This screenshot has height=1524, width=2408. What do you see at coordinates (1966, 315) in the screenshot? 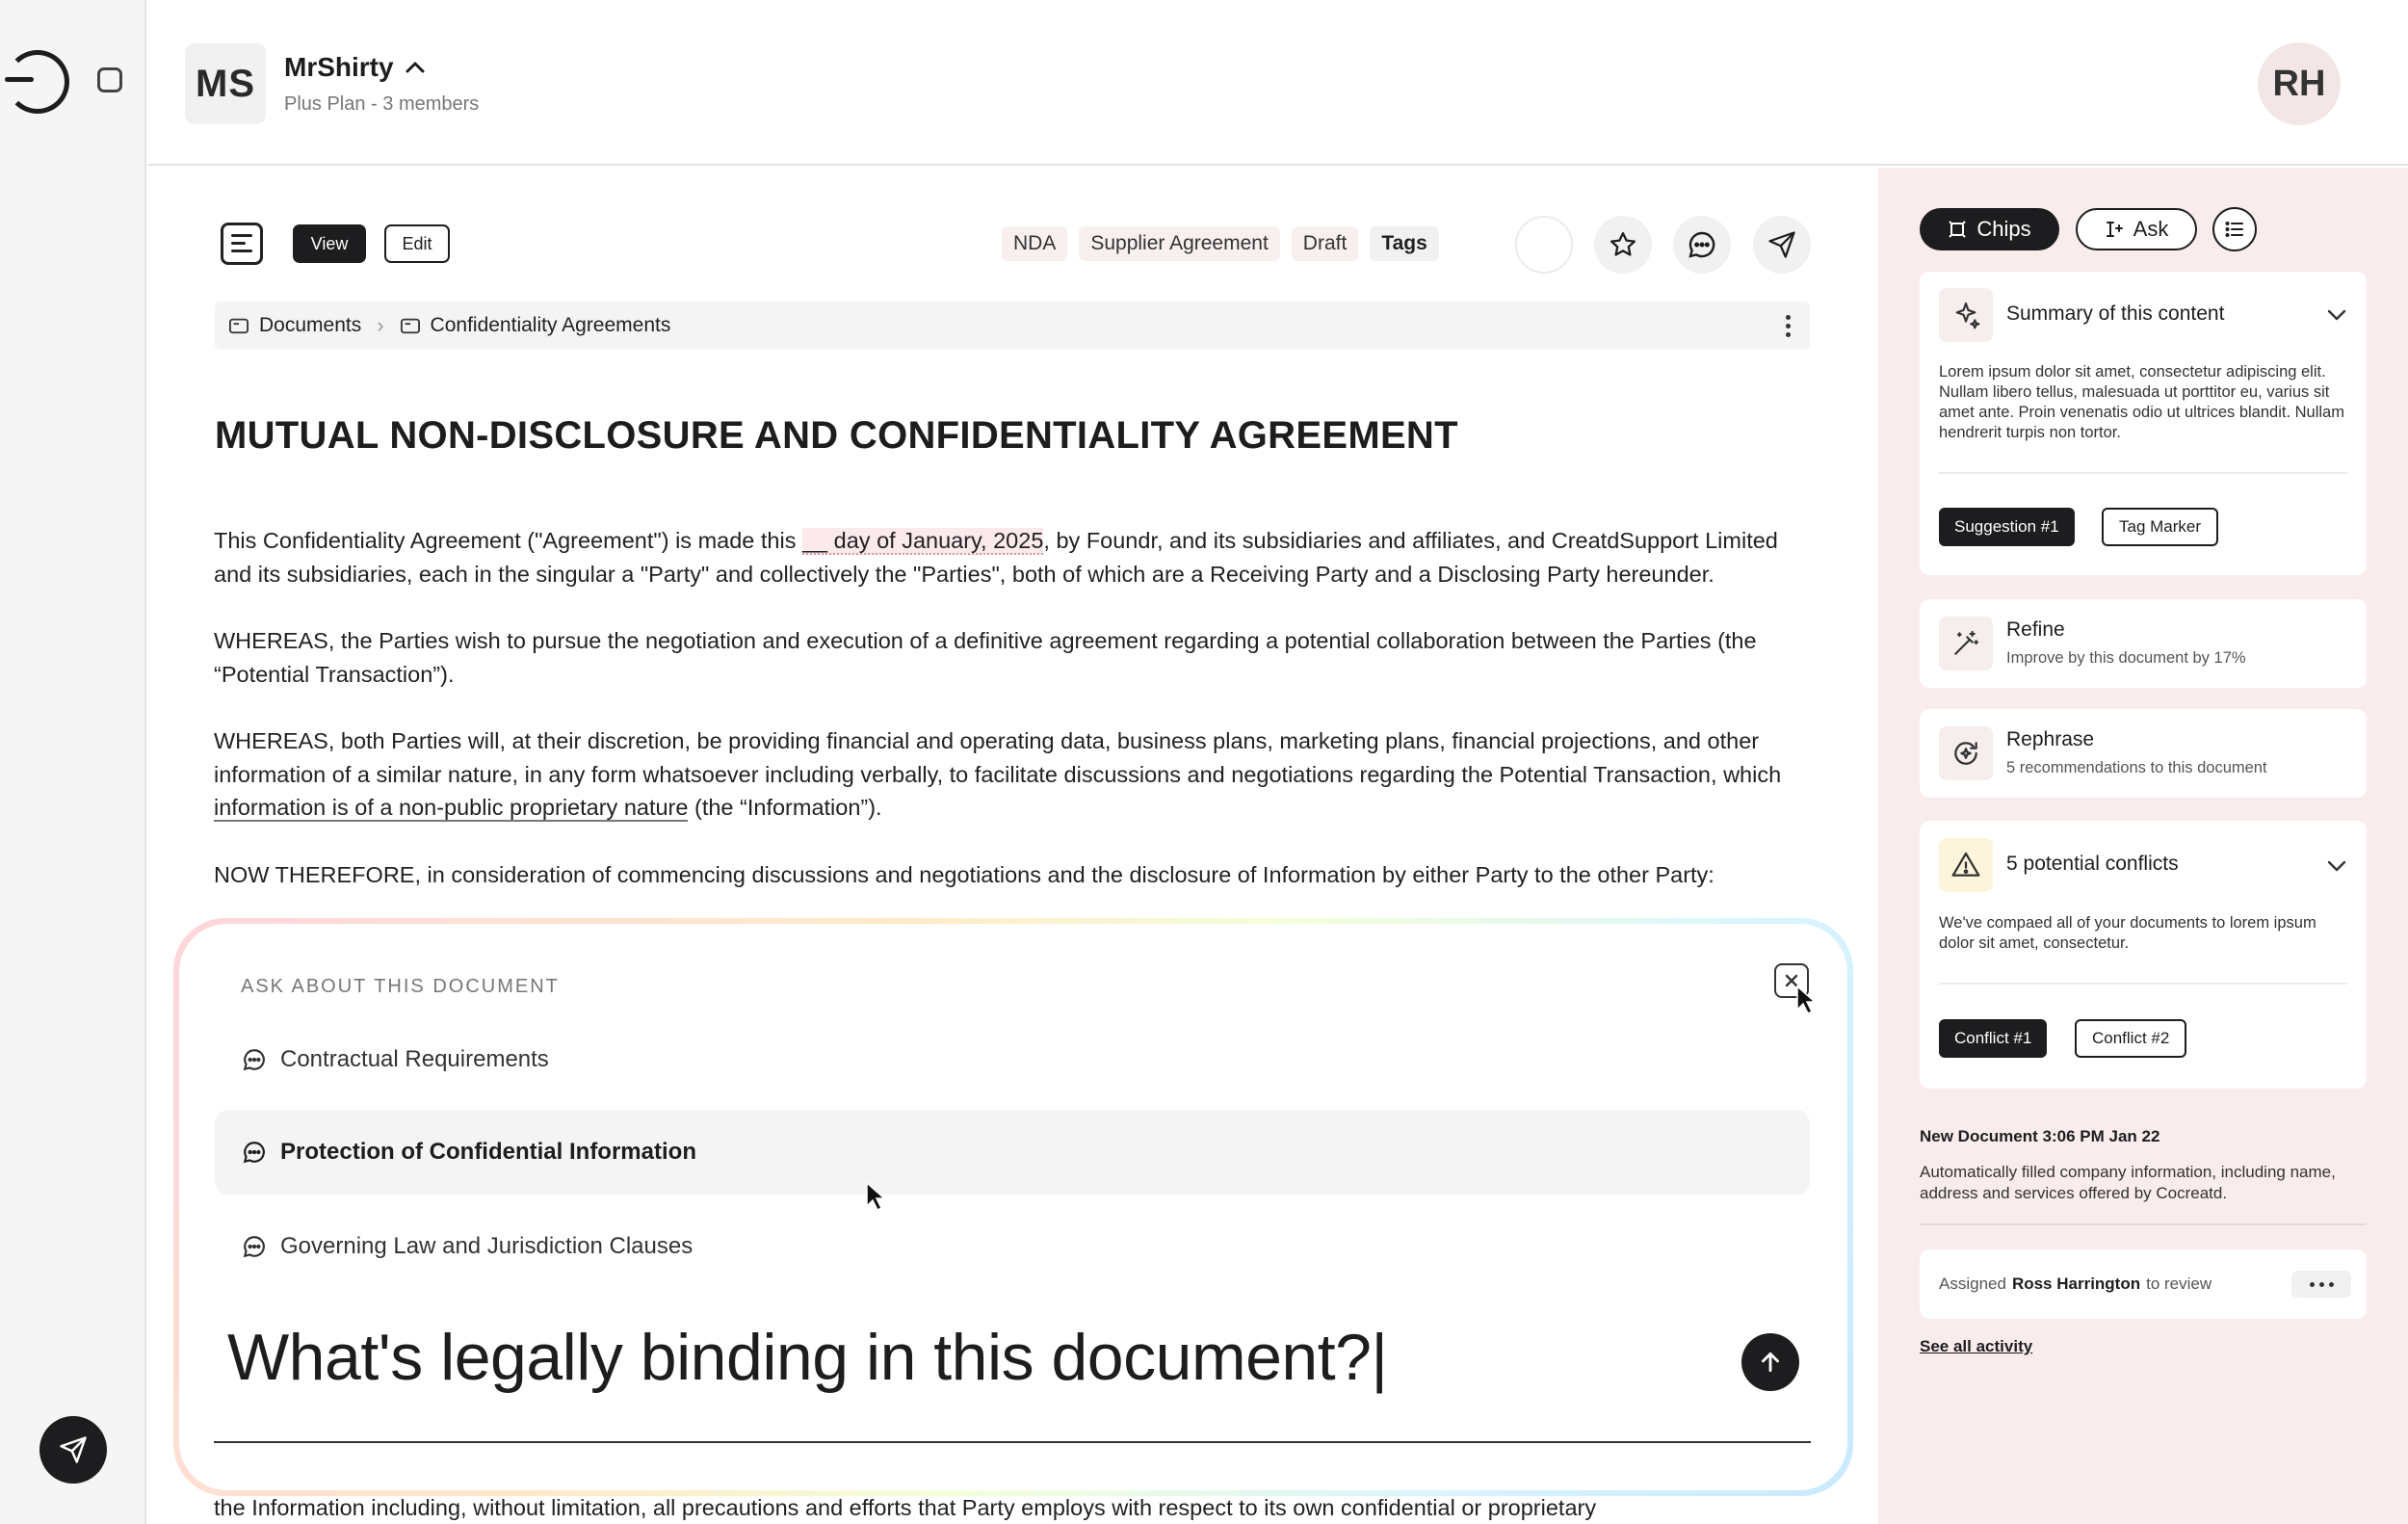
I see `sparkle-icon` at bounding box center [1966, 315].